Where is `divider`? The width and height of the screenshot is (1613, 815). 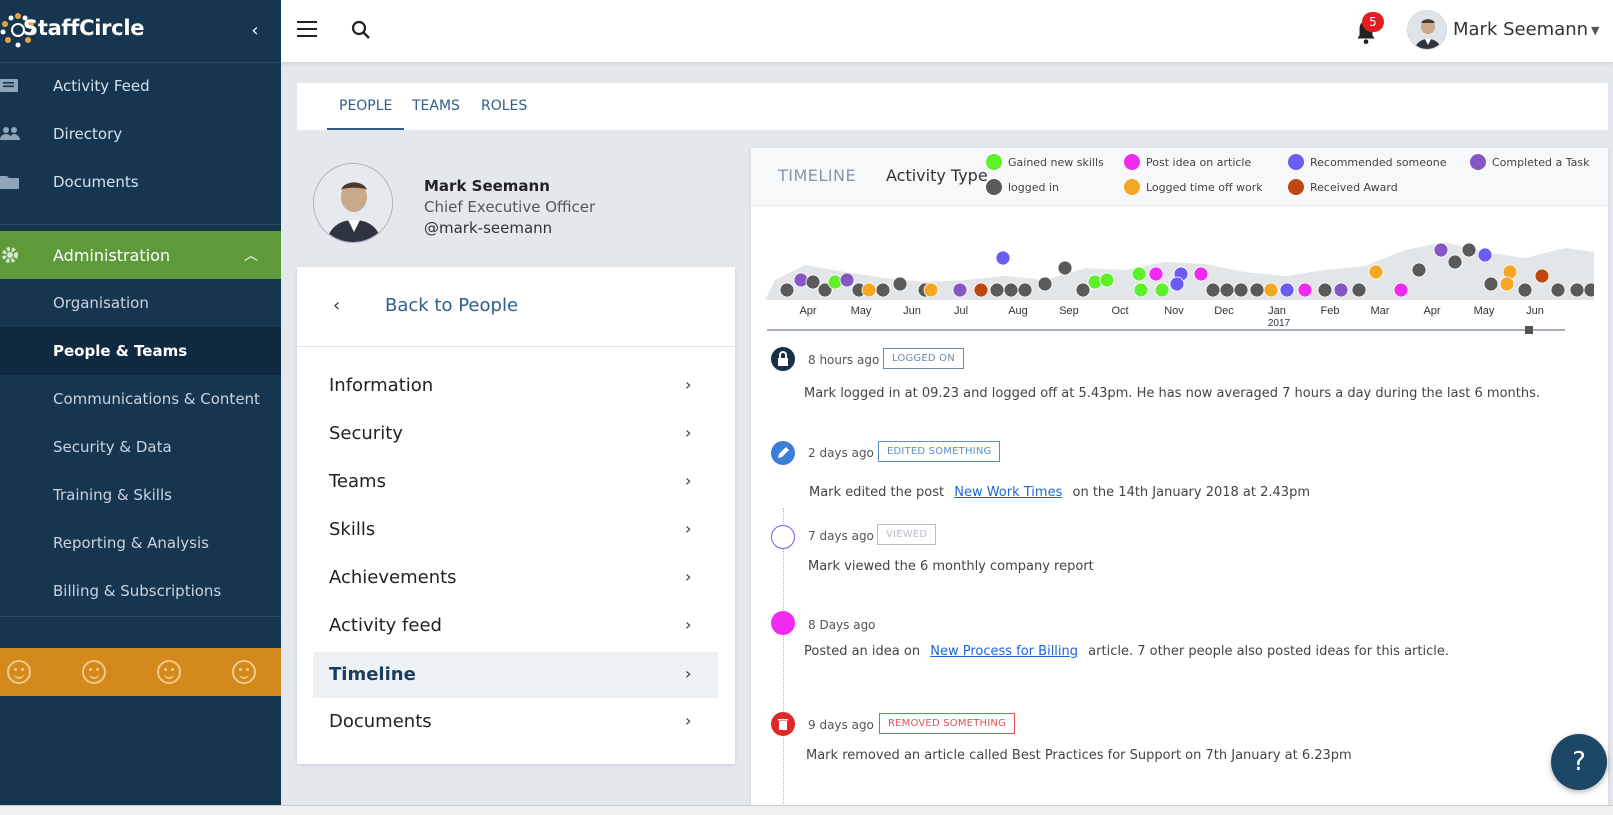
divider is located at coordinates (140, 616).